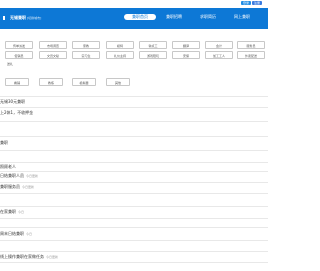 The width and height of the screenshot is (320, 271). Describe the element at coordinates (53, 45) in the screenshot. I see `category-chip: 市场调查` at that location.